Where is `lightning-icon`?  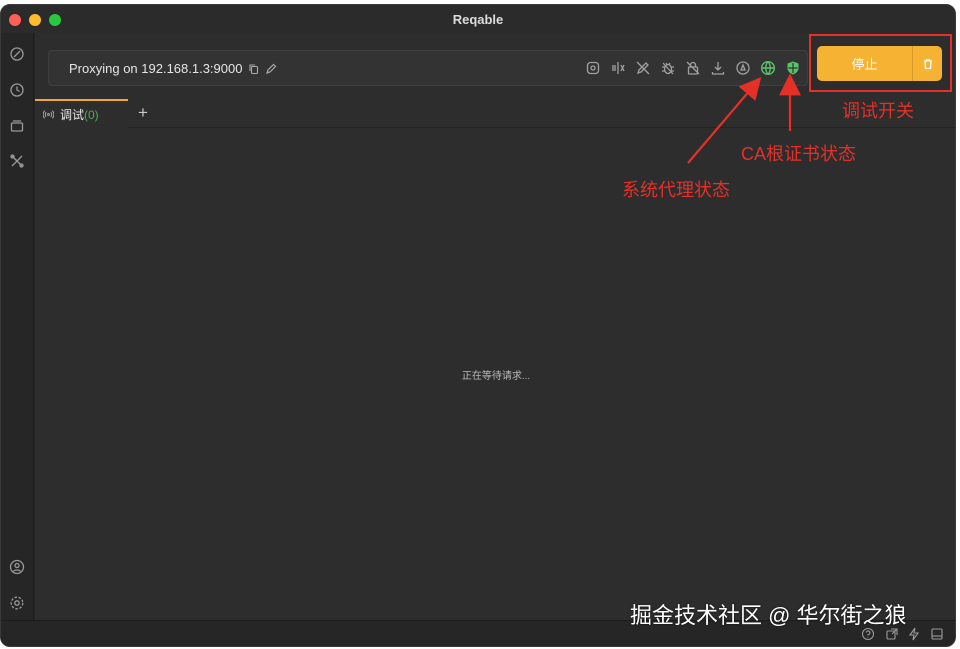
lightning-icon is located at coordinates (914, 634).